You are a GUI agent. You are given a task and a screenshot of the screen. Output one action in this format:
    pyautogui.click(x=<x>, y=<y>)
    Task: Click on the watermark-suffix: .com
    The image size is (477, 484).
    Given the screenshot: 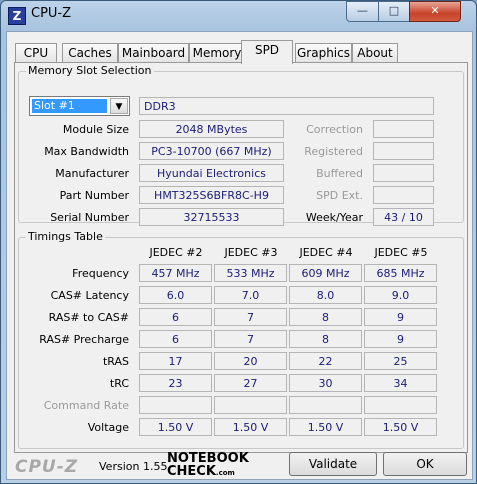 What is the action you would take?
    pyautogui.click(x=225, y=473)
    